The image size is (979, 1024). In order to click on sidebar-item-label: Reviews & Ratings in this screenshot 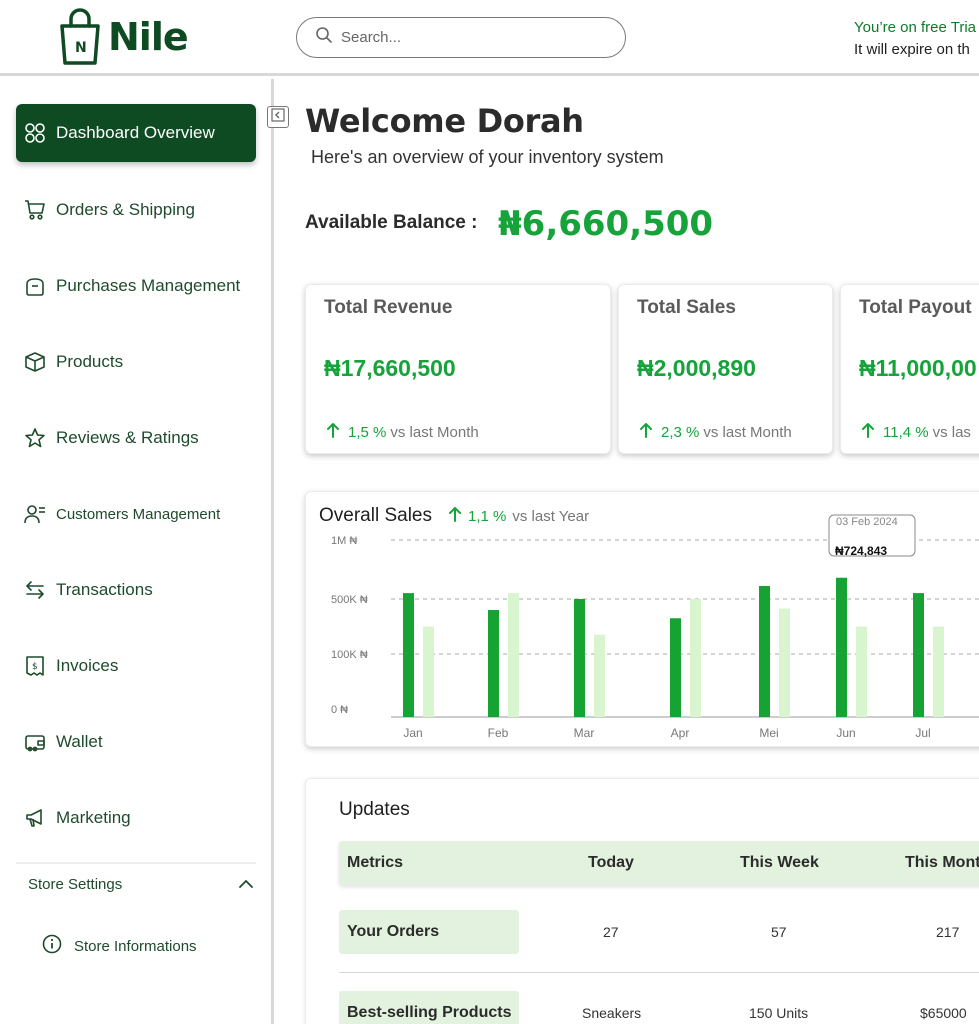, I will do `click(127, 437)`.